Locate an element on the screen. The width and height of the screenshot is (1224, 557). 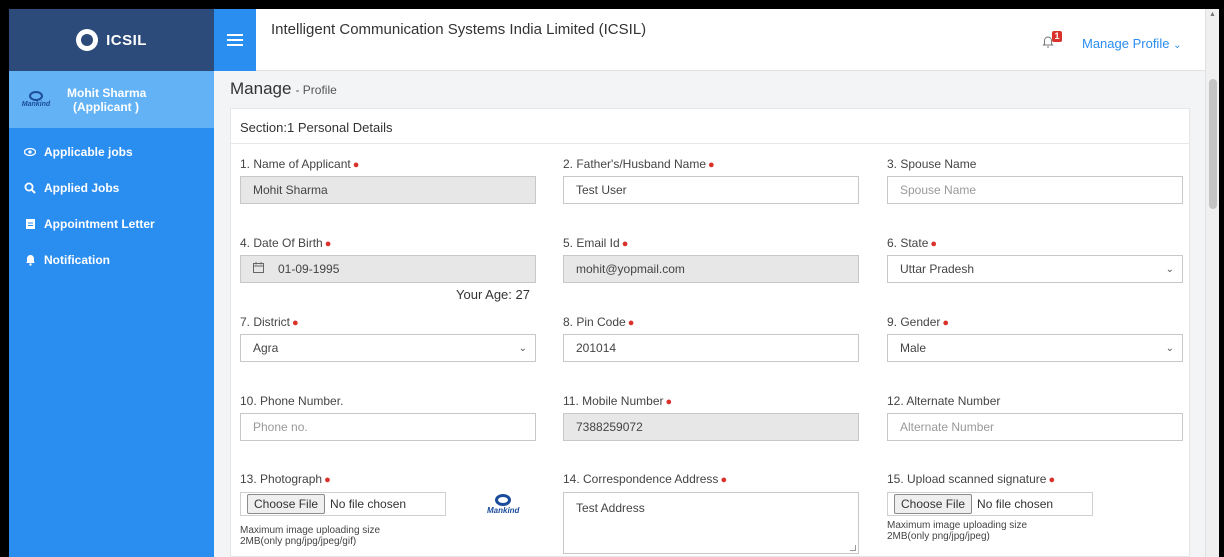
notification-badge: 1 is located at coordinates (1057, 36).